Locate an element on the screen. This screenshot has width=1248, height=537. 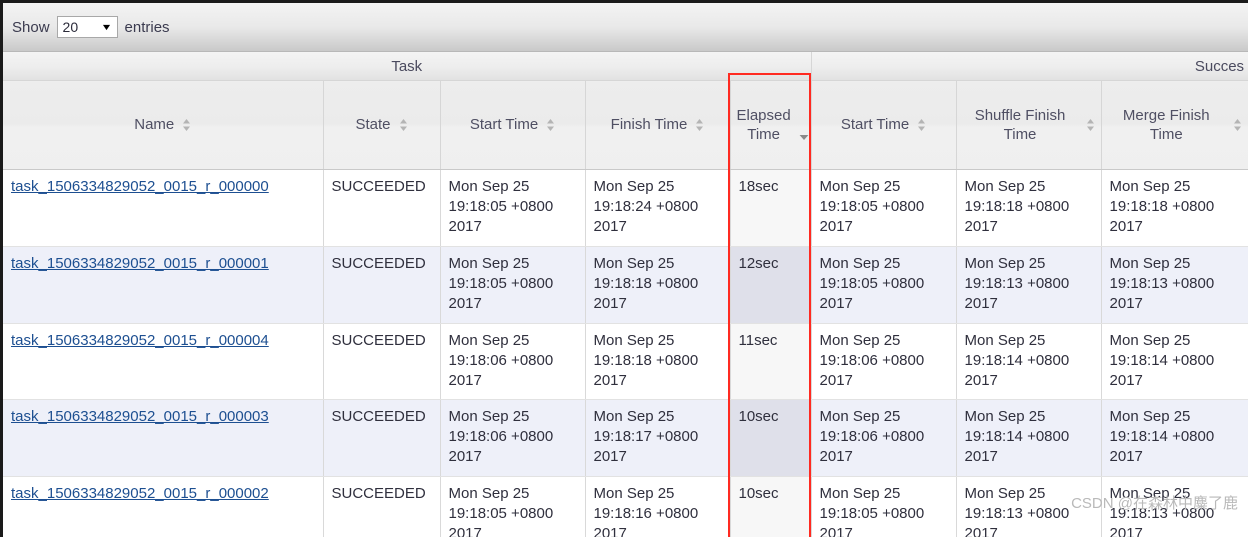
column-header-task-finish-time-label: Finish Time is located at coordinates (649, 125).